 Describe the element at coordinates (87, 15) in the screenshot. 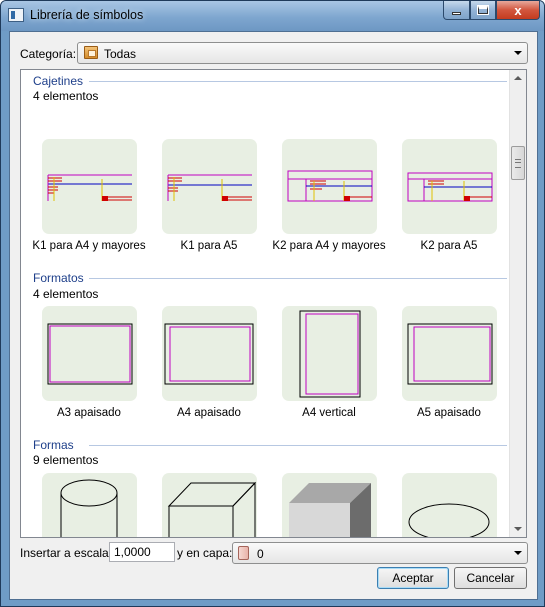

I see `window-title: Librería de símbolos` at that location.